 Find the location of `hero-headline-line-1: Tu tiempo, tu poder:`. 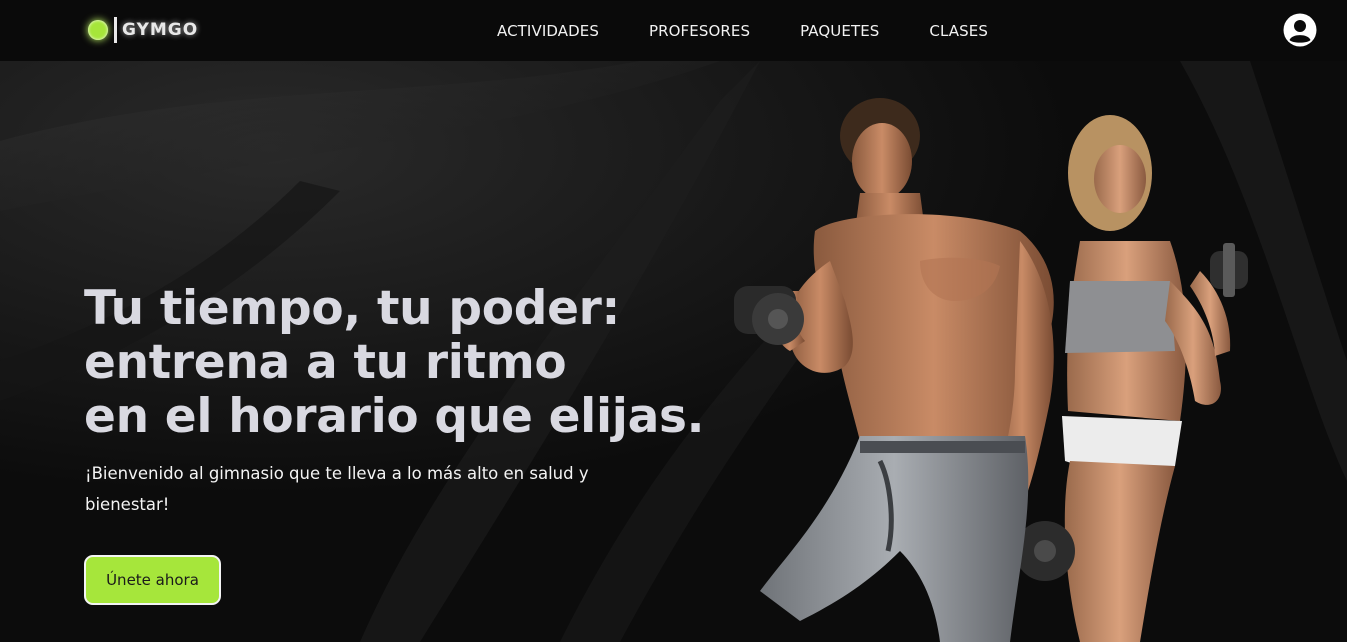

hero-headline-line-1: Tu tiempo, tu poder: is located at coordinates (352, 308).